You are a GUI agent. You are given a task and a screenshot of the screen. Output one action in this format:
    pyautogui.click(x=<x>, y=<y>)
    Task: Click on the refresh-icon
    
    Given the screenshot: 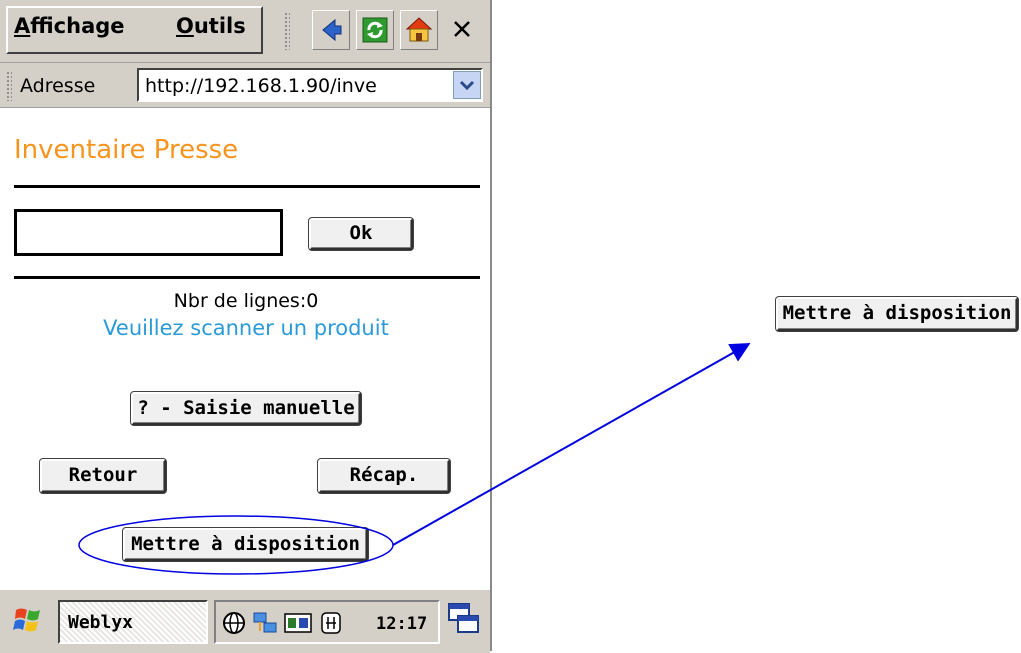 What is the action you would take?
    pyautogui.click(x=375, y=30)
    